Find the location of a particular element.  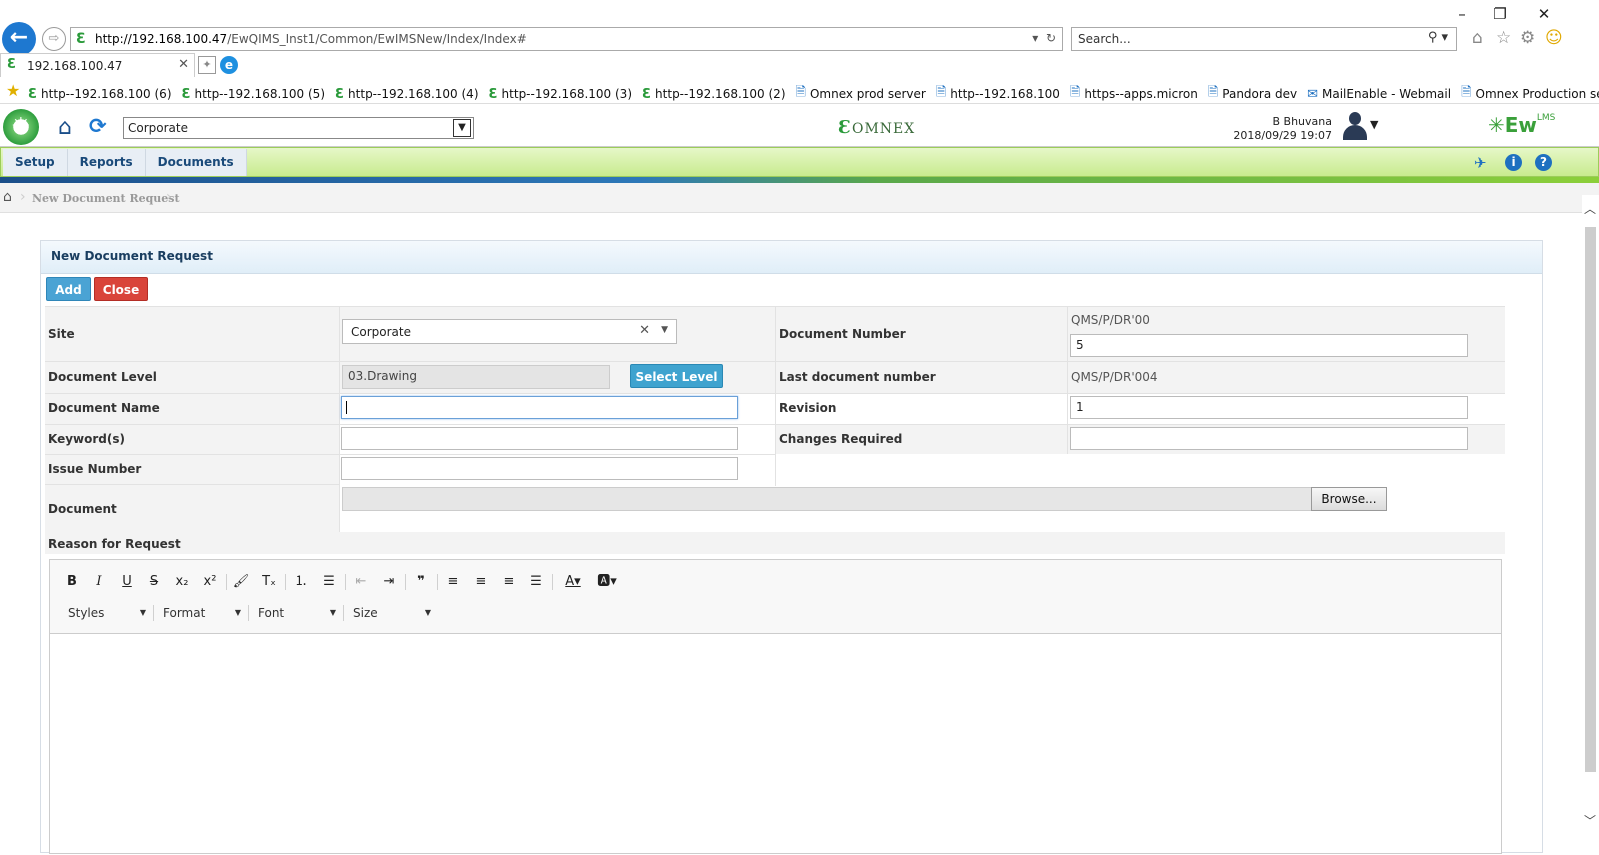

text-color-icon: A▾ is located at coordinates (573, 582).